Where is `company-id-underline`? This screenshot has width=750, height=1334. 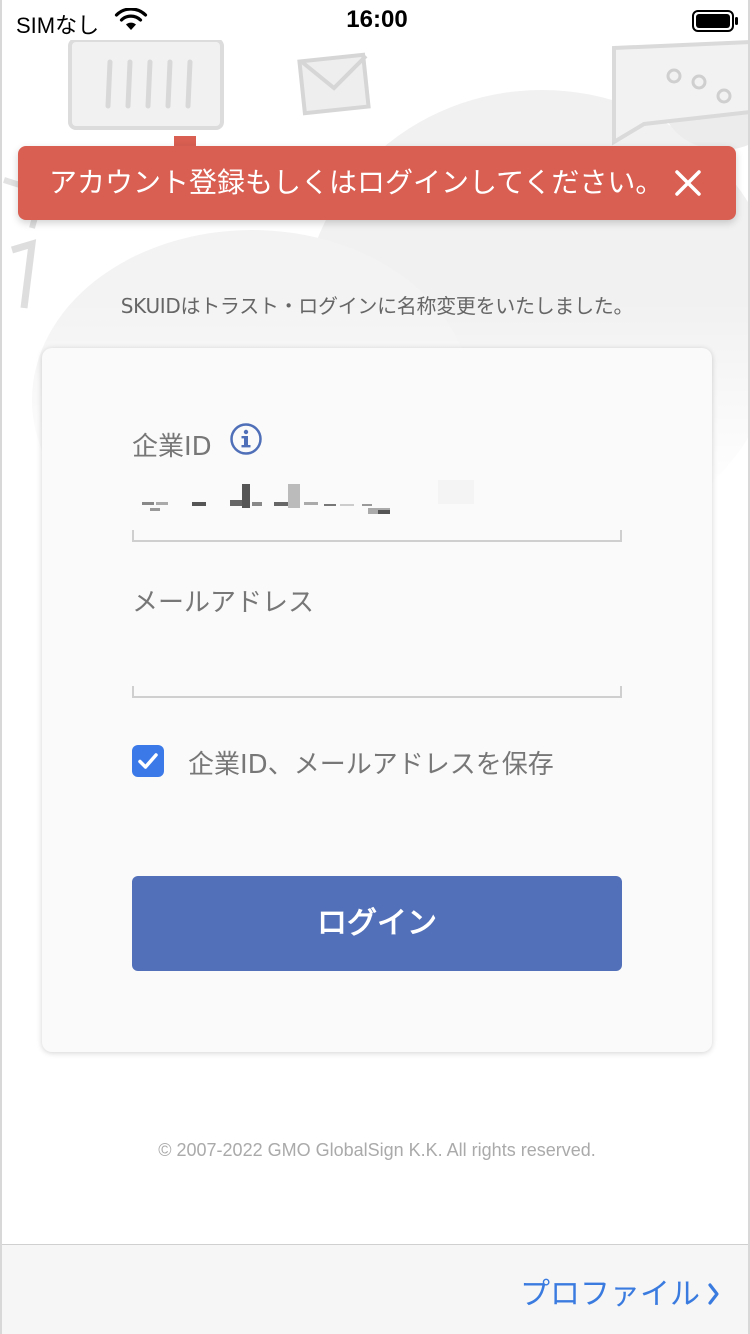
company-id-underline is located at coordinates (377, 536).